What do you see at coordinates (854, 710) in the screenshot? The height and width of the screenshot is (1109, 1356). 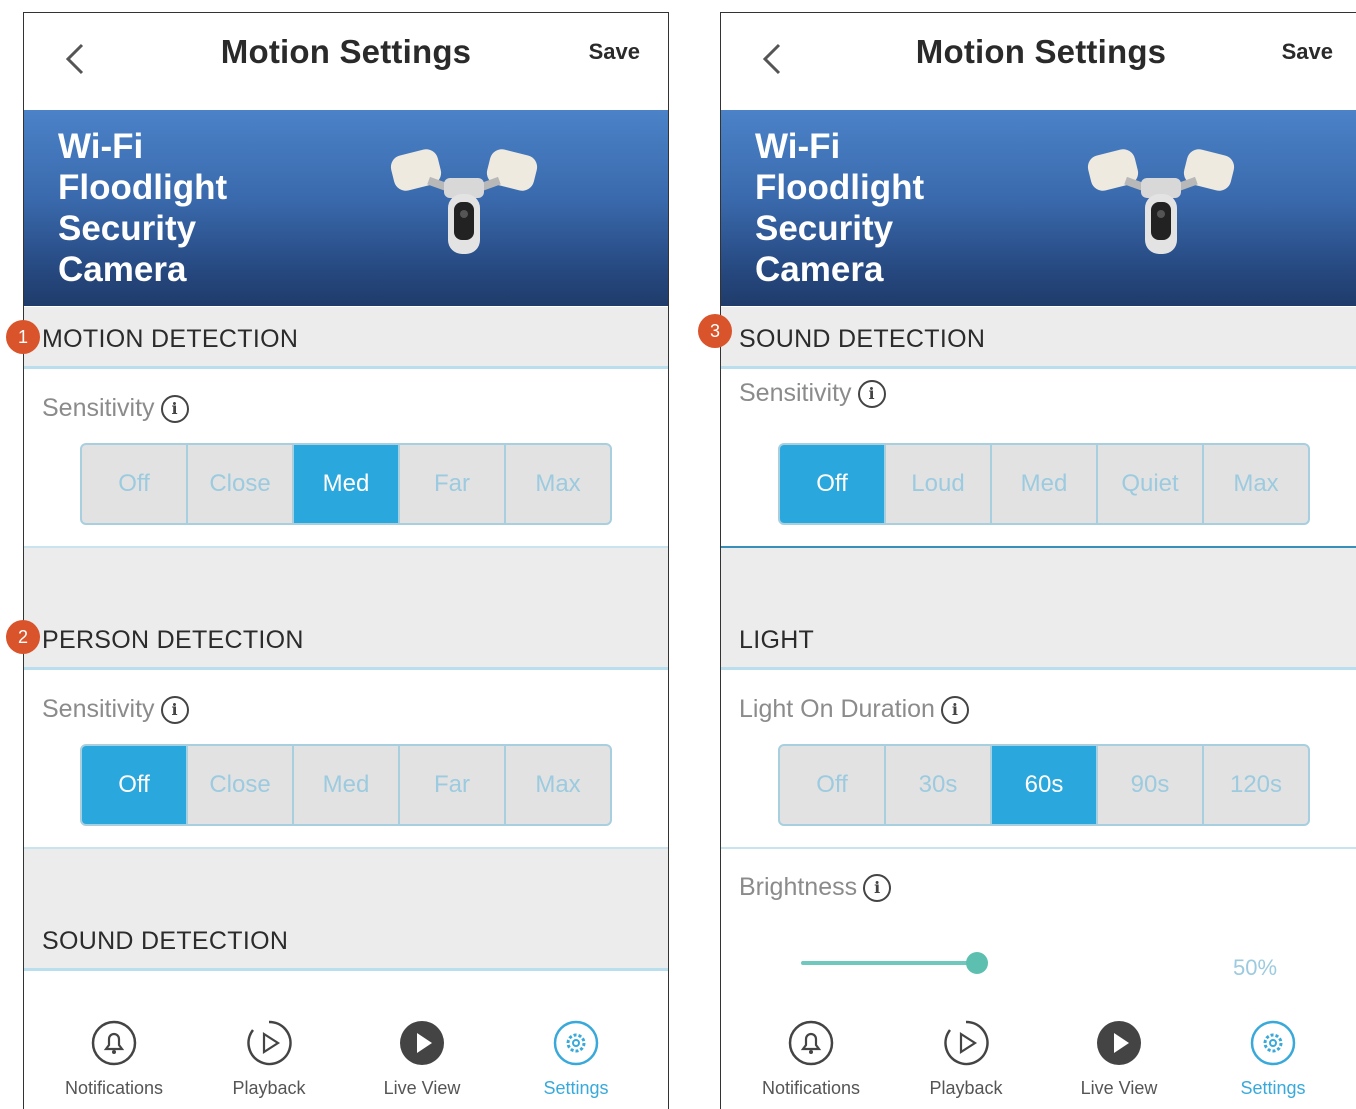 I see `light-duration-label: Light On Duration i` at bounding box center [854, 710].